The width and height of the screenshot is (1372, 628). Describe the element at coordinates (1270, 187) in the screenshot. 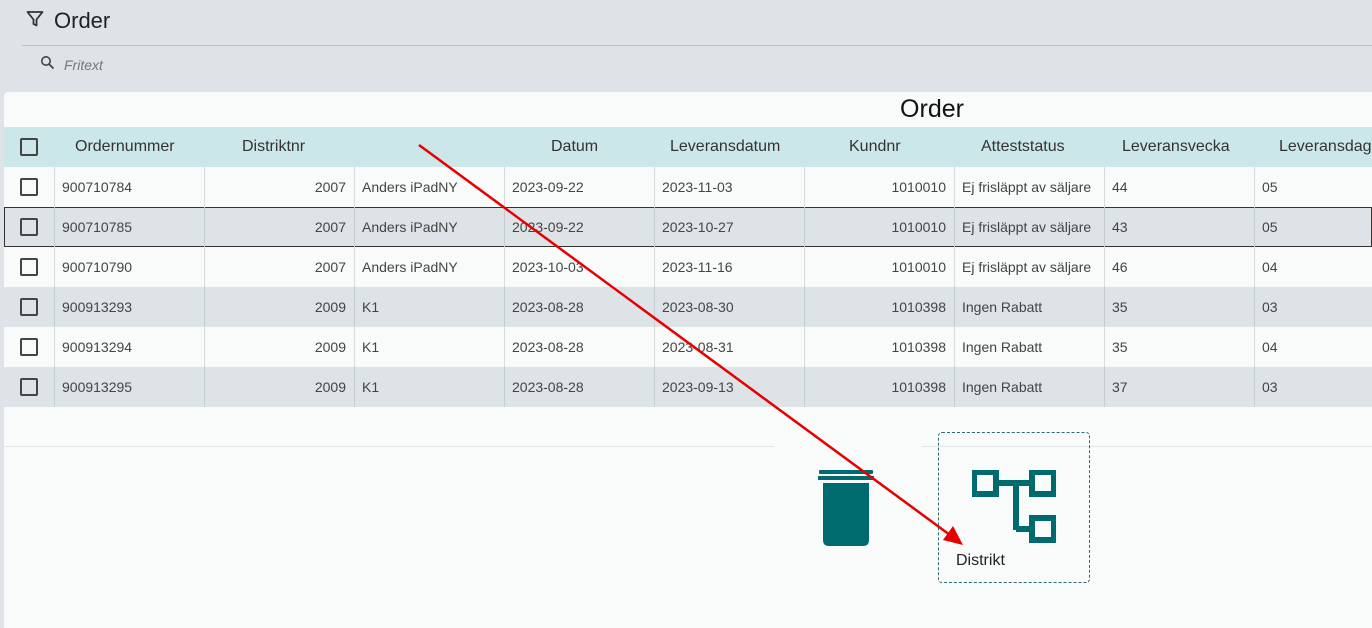

I see `cell-leveransdag: 05` at that location.